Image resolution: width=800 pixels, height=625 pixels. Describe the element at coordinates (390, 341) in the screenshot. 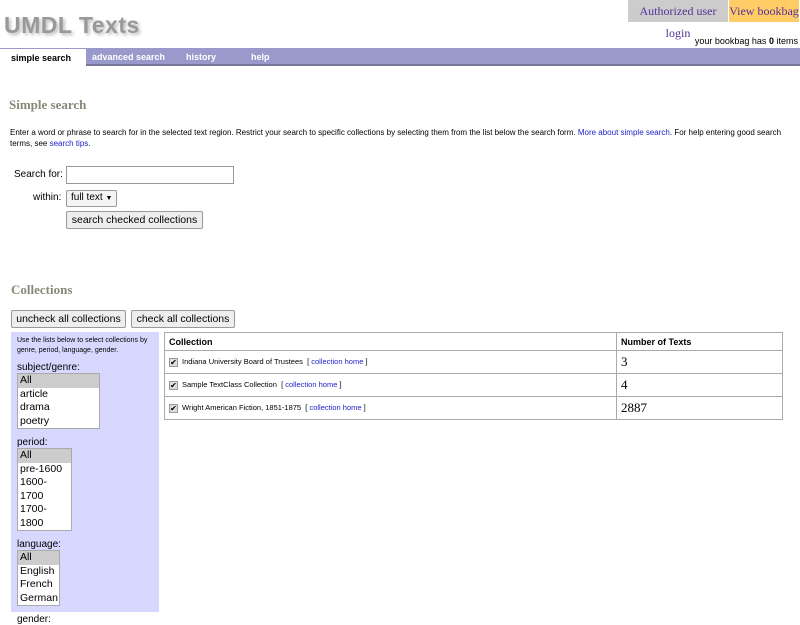

I see `column-header: Collection` at that location.